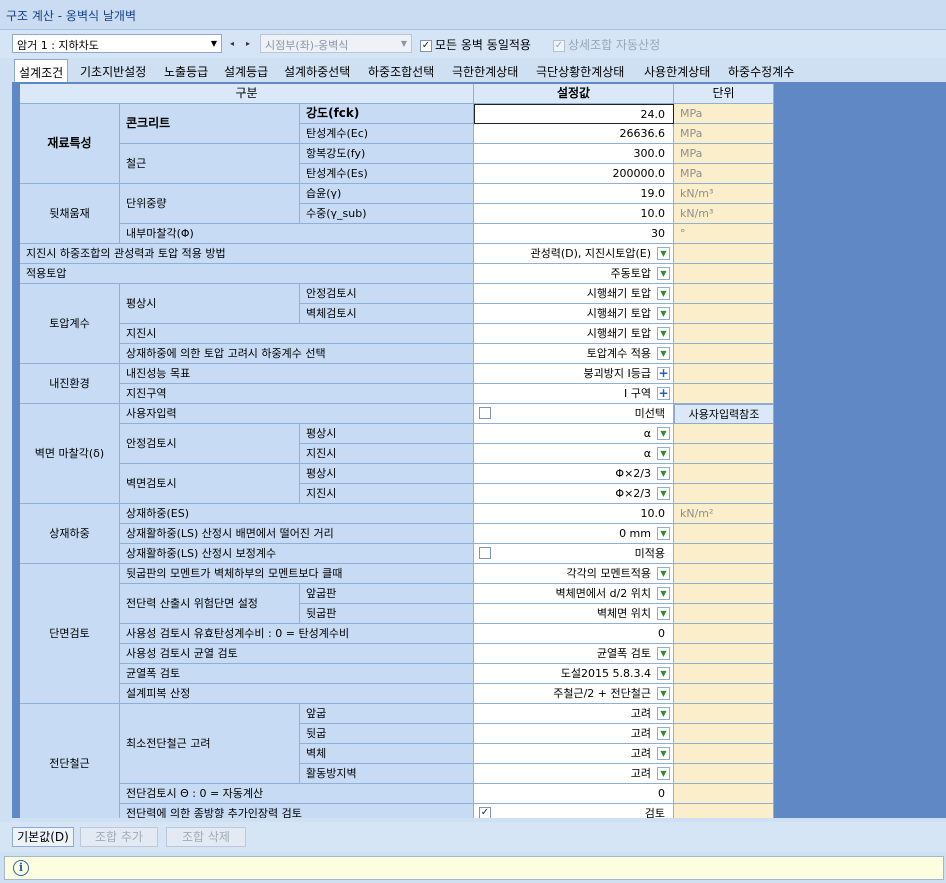 The height and width of the screenshot is (883, 946). Describe the element at coordinates (574, 374) in the screenshot. I see `seismic-goal-field: 붕괴방지 I등급 +` at that location.